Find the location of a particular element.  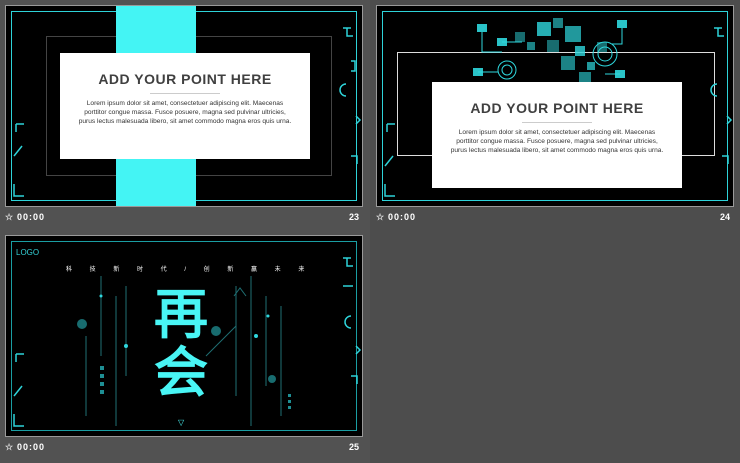

slide-footer: ☆ 00:00 23 is located at coordinates (184, 218).